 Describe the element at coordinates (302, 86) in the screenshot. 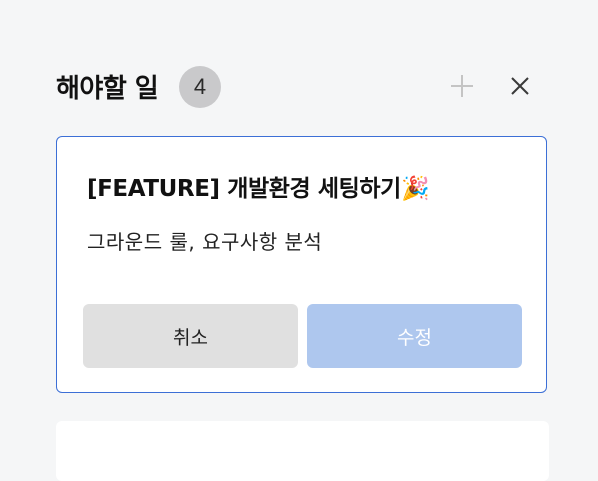

I see `column-header: 해야할 일 4` at that location.